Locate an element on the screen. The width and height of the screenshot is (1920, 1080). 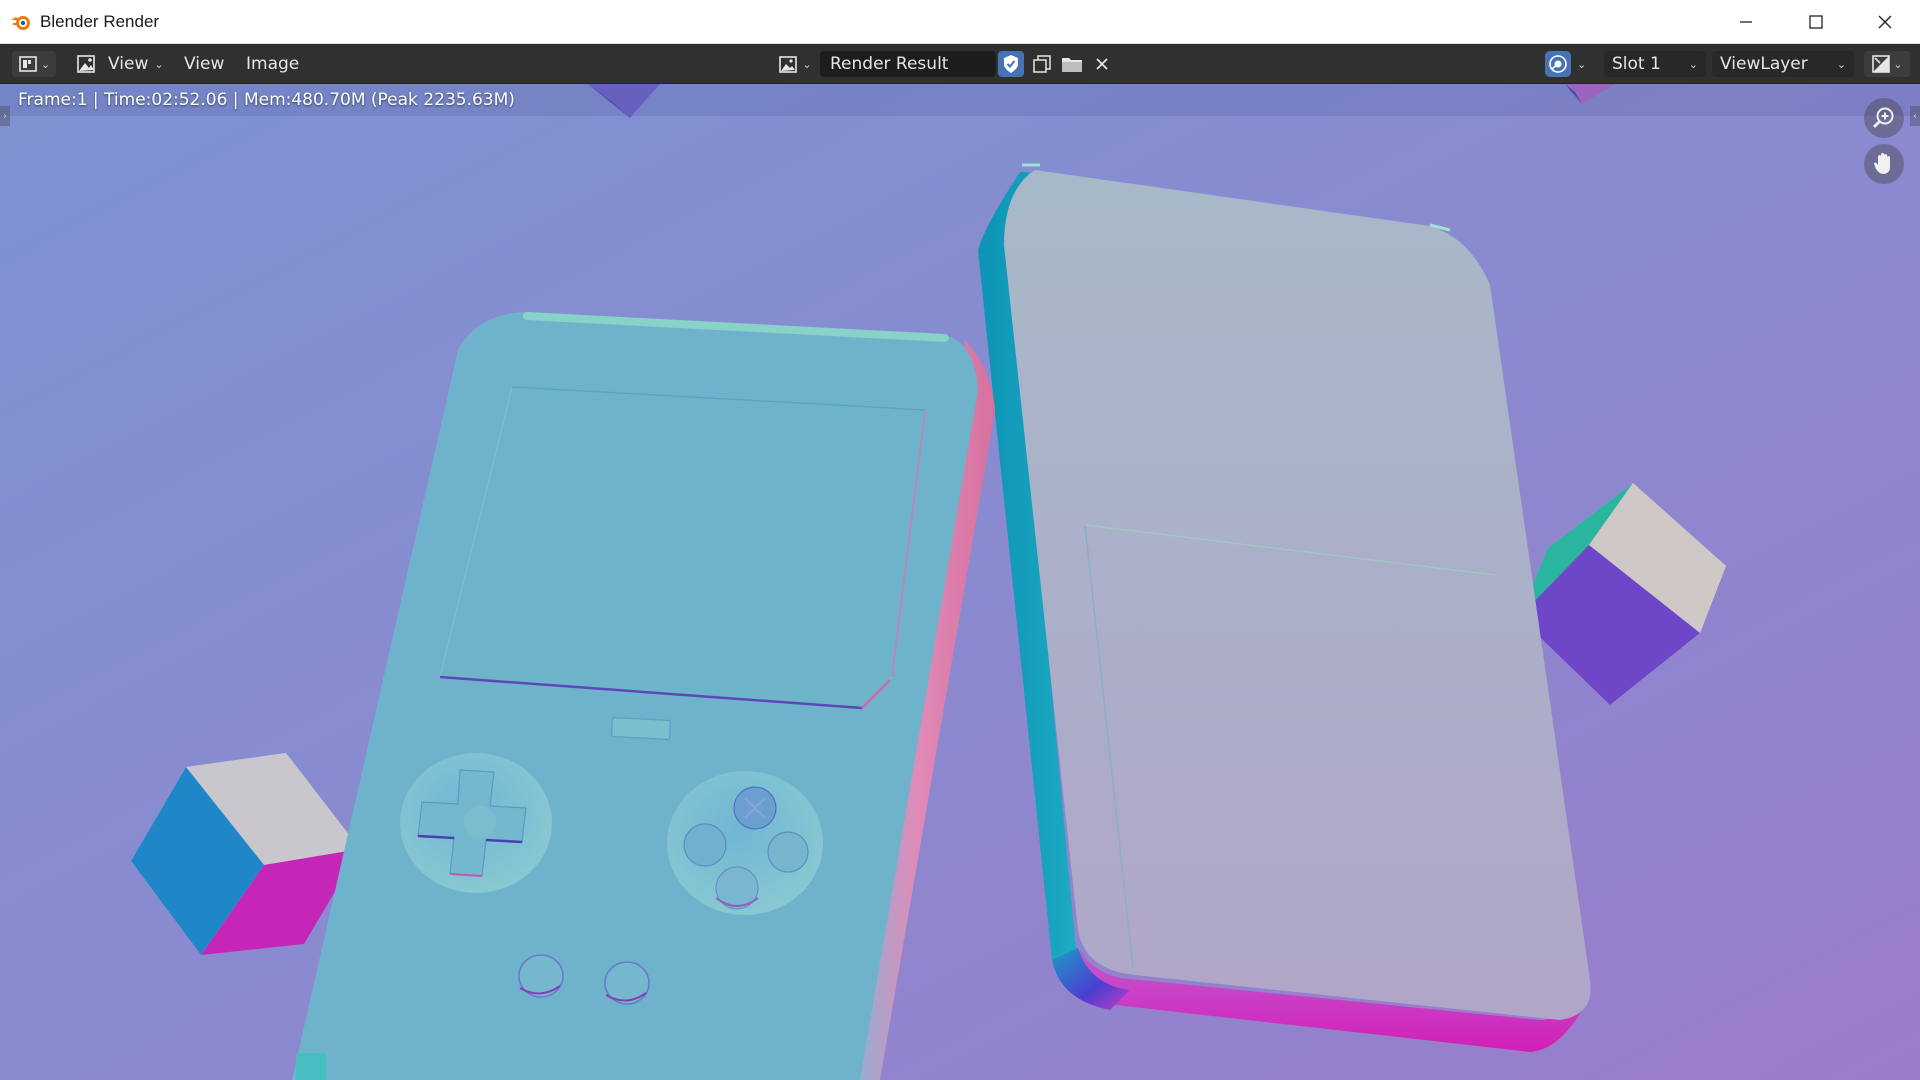
fake-user-toggle is located at coordinates (1011, 64).